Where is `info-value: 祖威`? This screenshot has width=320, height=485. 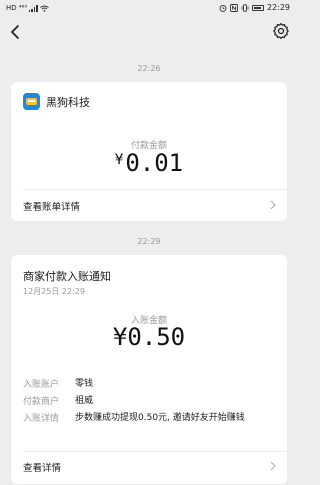 info-value: 祖威 is located at coordinates (84, 401).